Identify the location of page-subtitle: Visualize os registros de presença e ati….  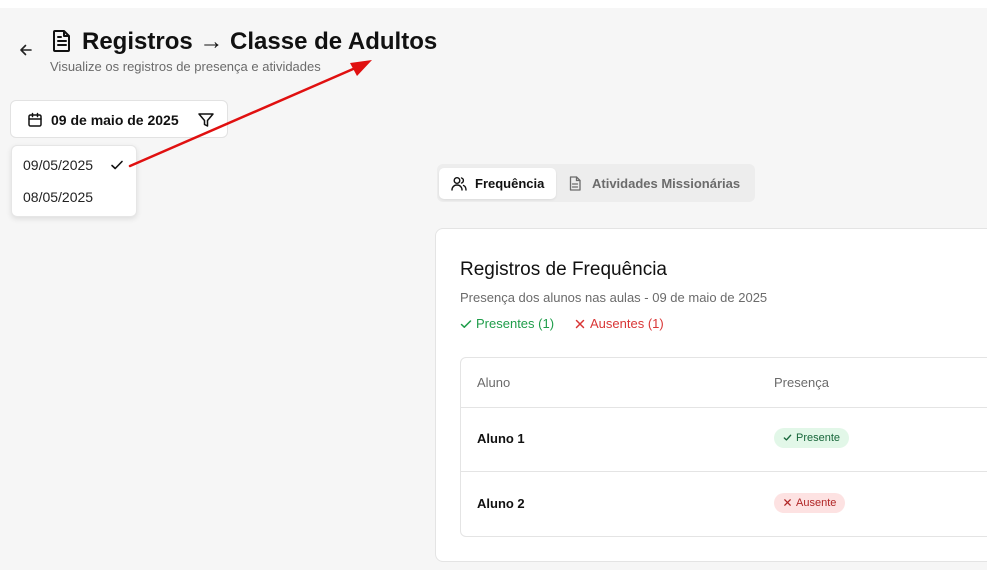
(185, 66).